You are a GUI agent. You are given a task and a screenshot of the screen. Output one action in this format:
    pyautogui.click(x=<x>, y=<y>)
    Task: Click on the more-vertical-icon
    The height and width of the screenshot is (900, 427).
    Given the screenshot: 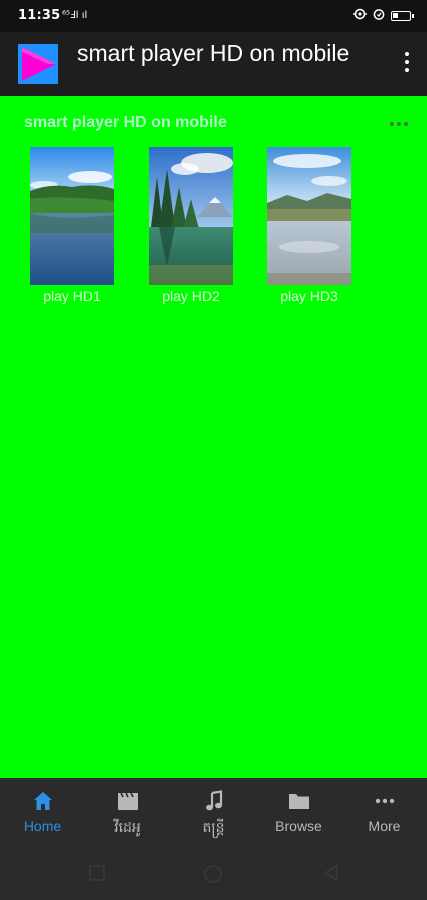 What is the action you would take?
    pyautogui.click(x=407, y=64)
    